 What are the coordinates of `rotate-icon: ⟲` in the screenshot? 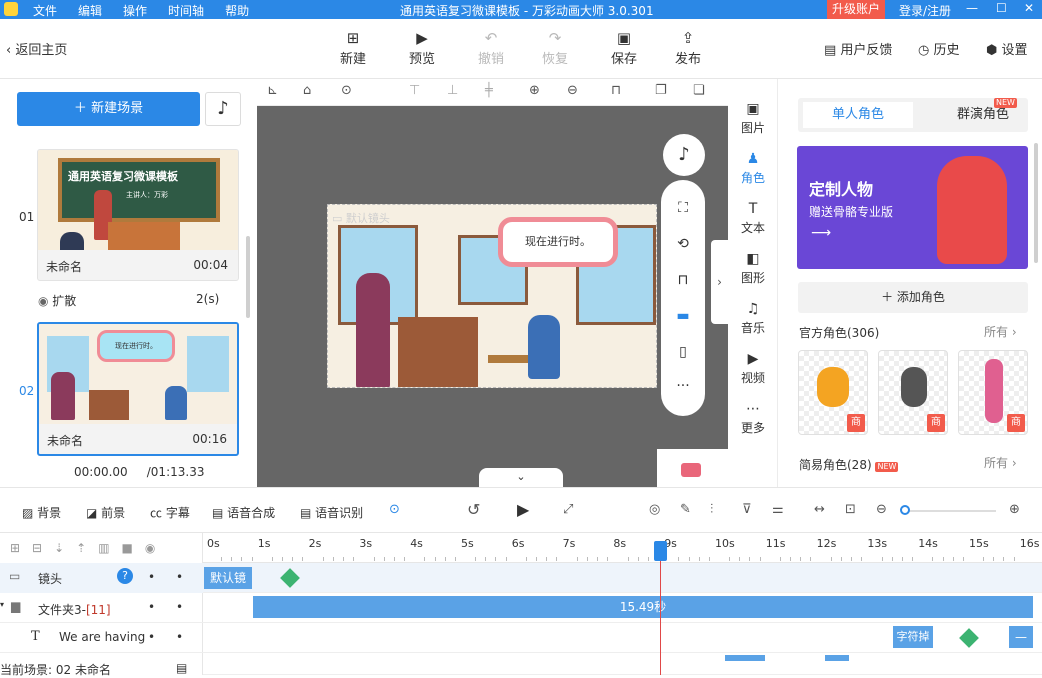 It's located at (683, 244).